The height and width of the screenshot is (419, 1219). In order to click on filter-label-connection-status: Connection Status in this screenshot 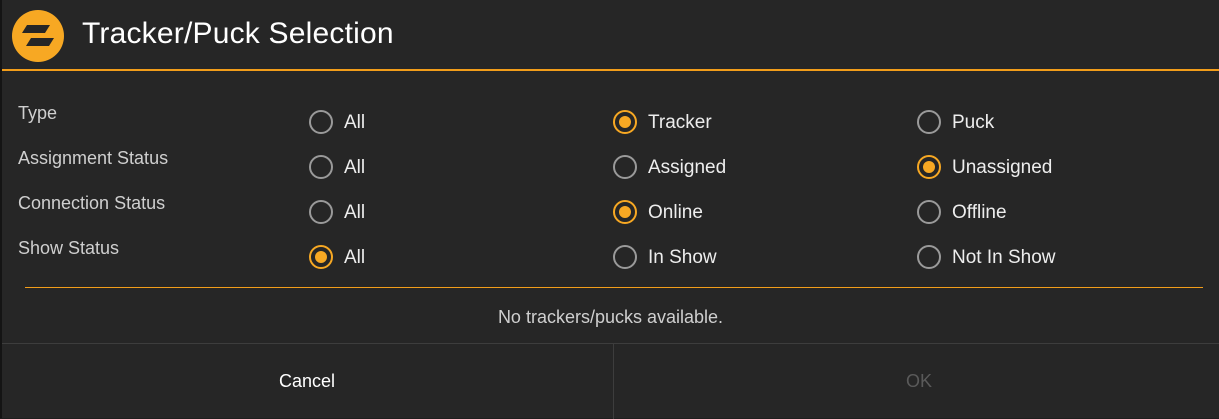, I will do `click(92, 203)`.